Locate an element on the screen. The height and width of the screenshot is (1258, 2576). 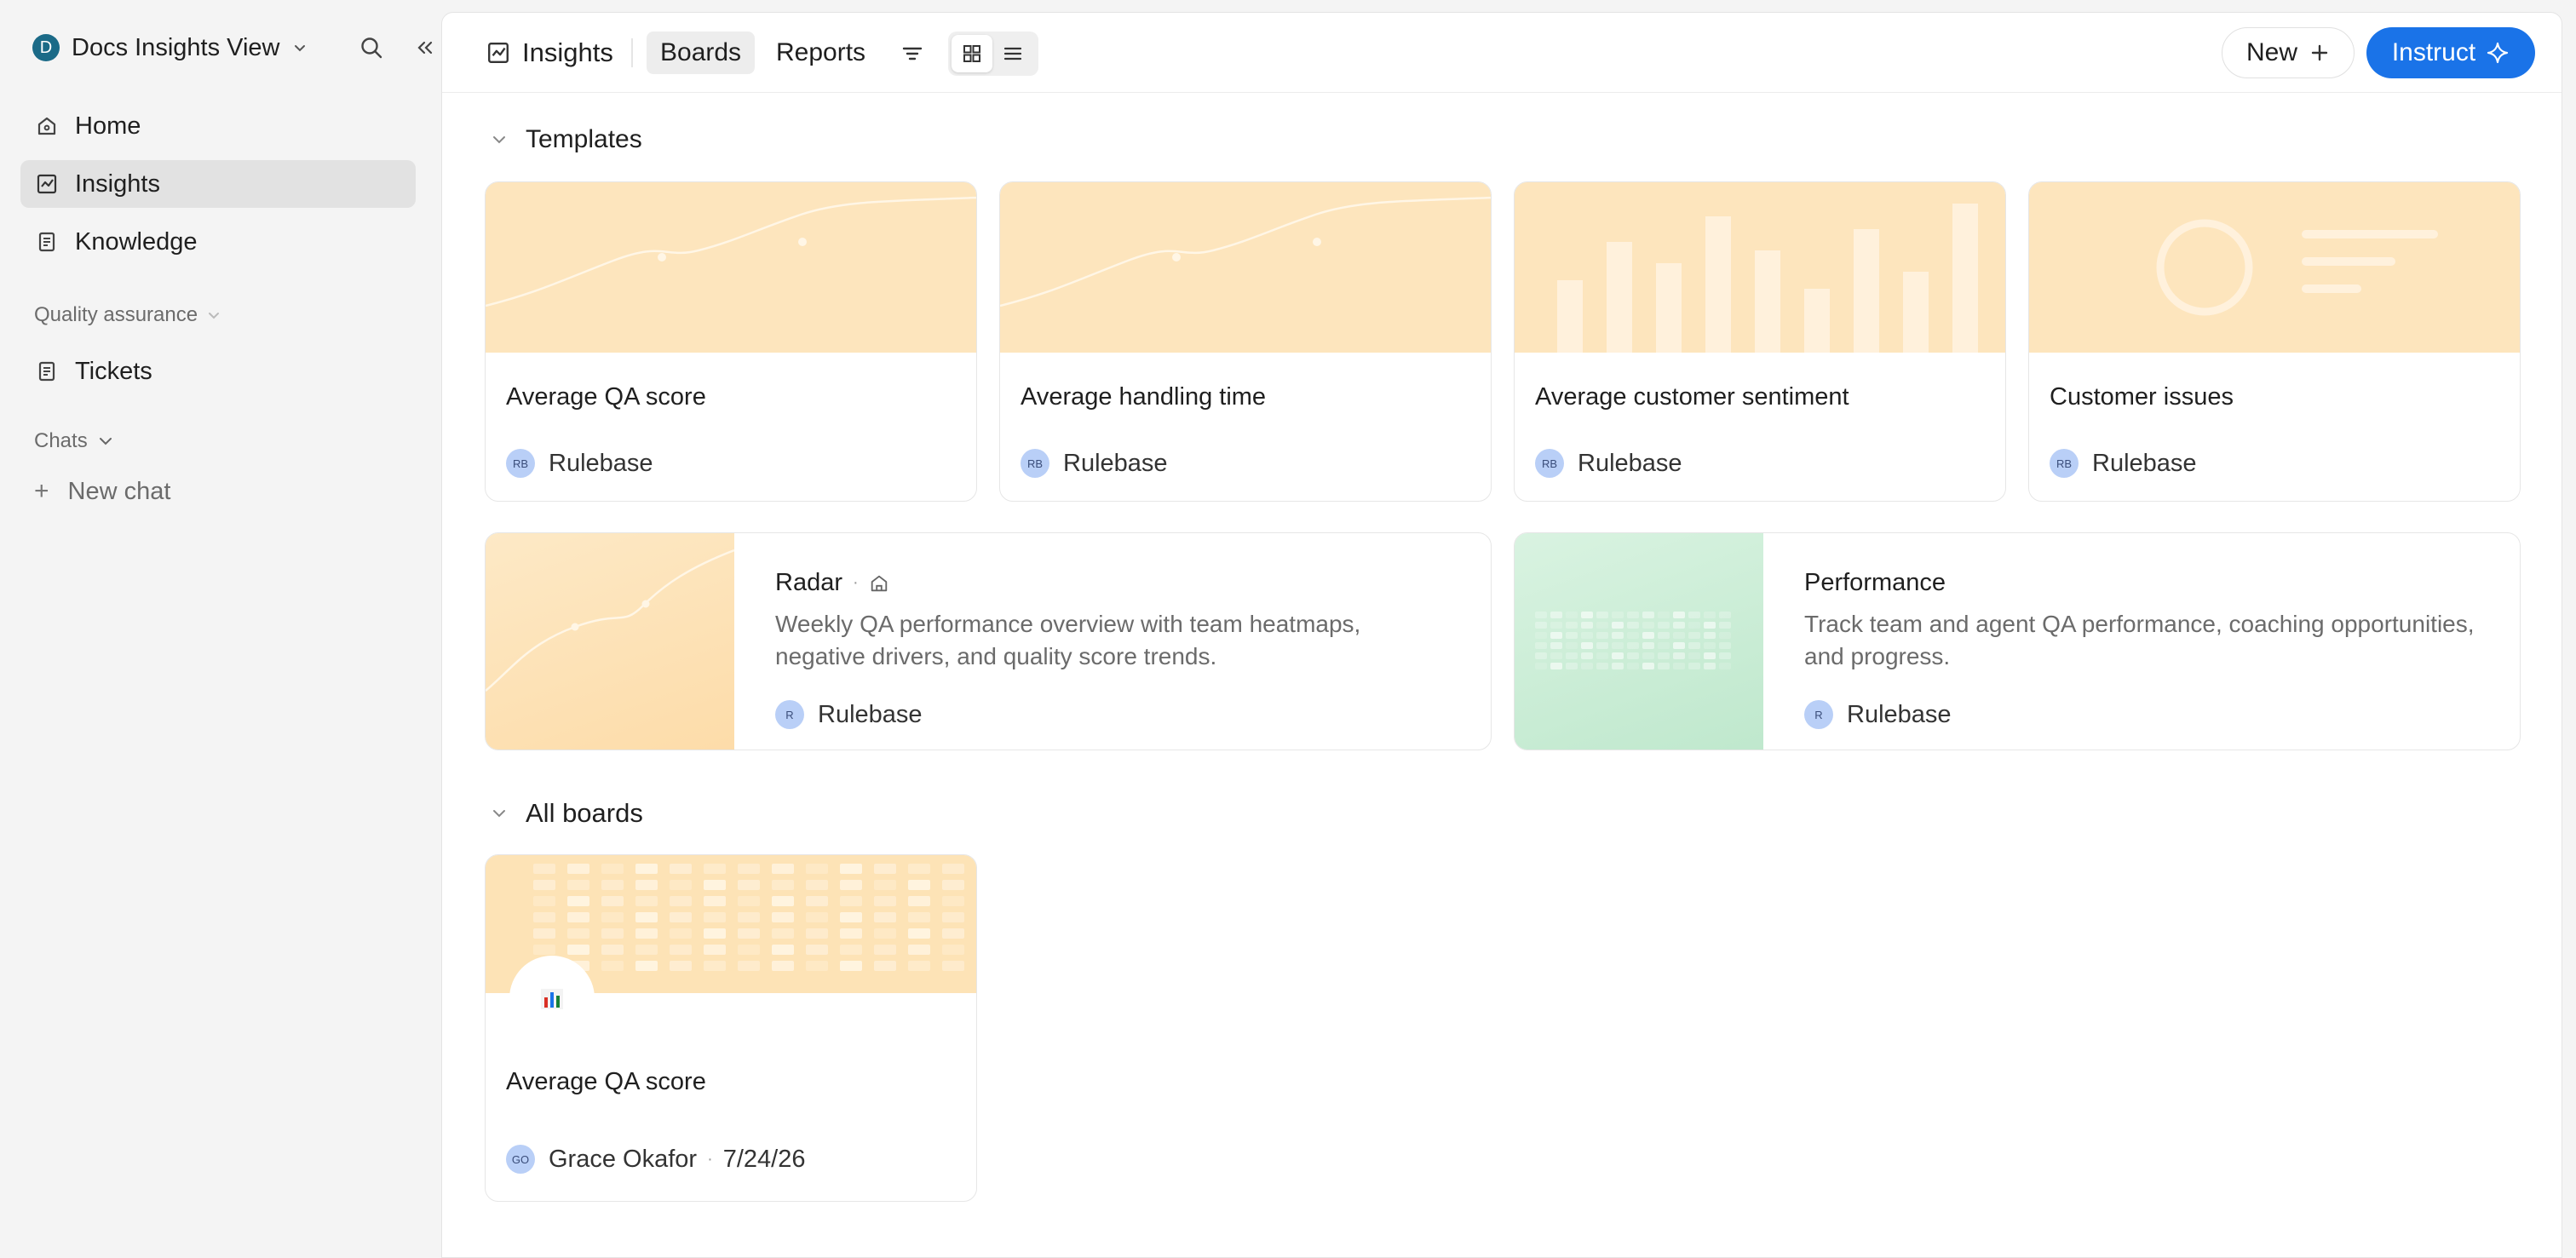
sidebar-item-knowledge: Knowledge is located at coordinates (218, 242).